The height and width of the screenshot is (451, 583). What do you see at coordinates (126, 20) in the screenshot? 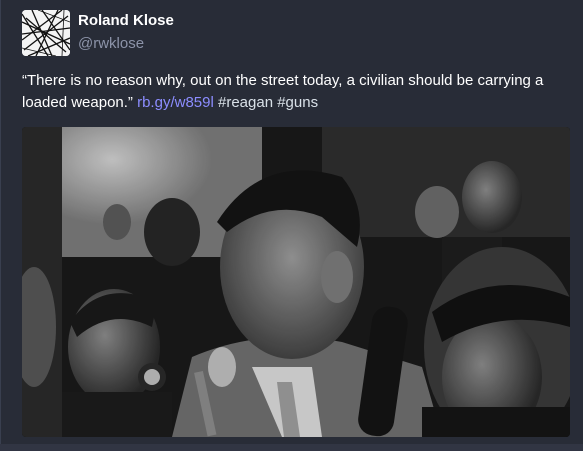
I see `display-name: Roland Klose` at bounding box center [126, 20].